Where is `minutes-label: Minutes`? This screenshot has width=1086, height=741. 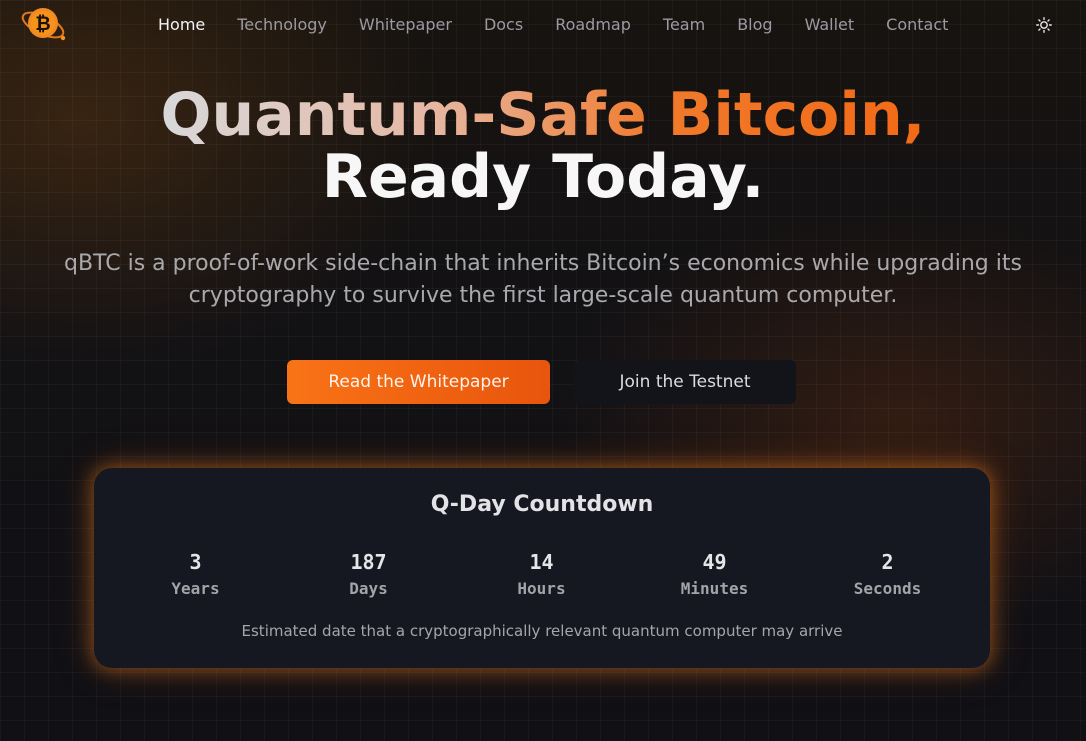 minutes-label: Minutes is located at coordinates (714, 588).